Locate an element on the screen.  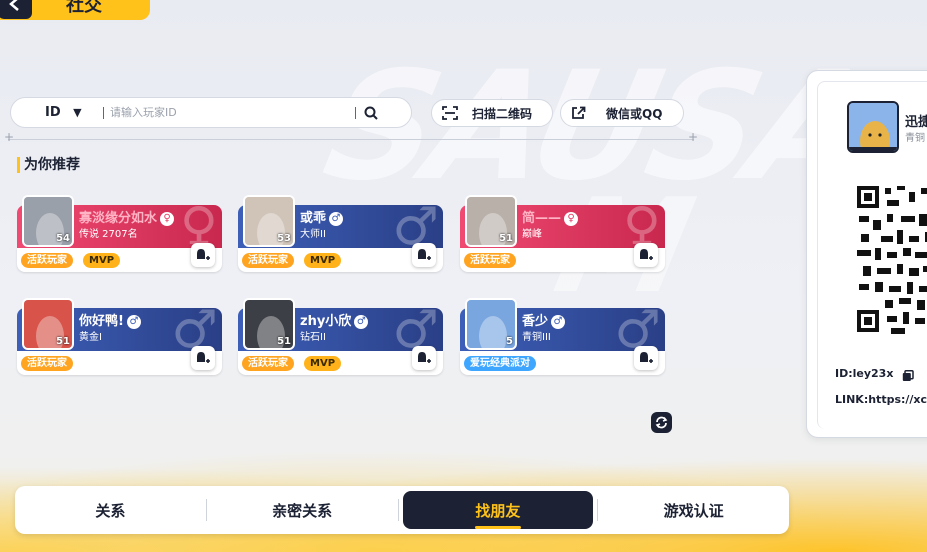
bottom-tab-bar: 关系 亲密关系 找朋友 游戏认证 is located at coordinates (402, 510).